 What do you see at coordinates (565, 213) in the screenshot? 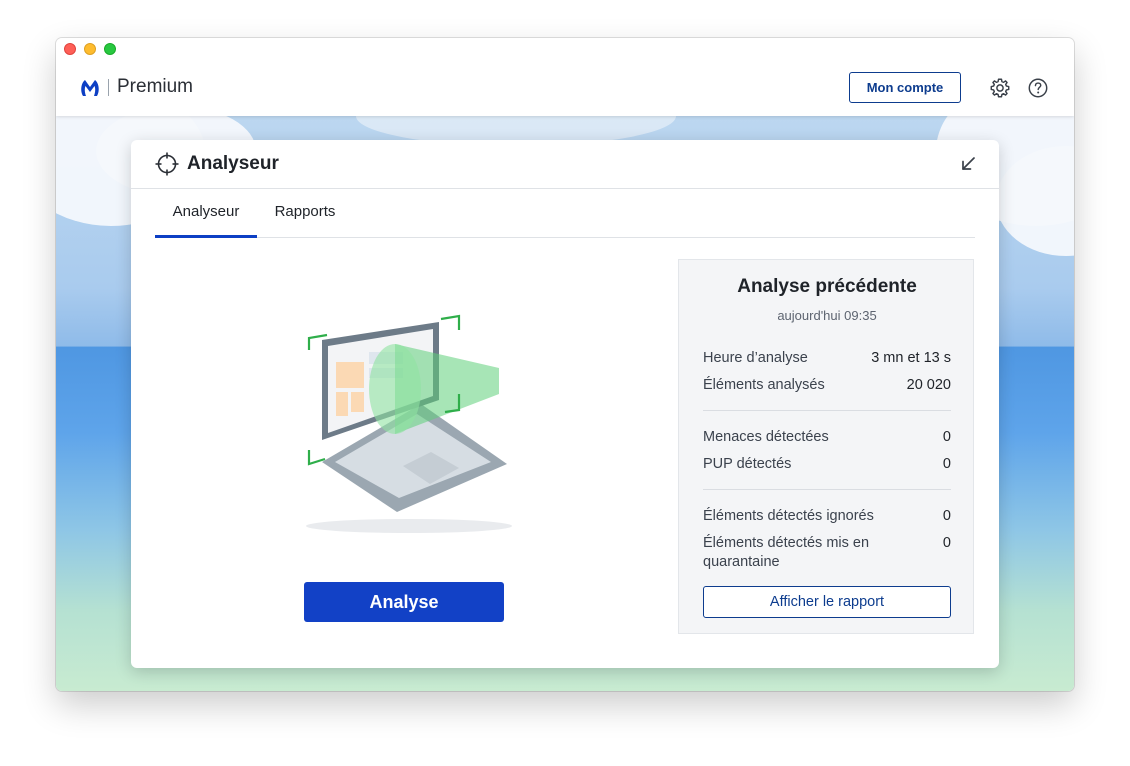
I see `tab-bar: Analyseur Rapports` at bounding box center [565, 213].